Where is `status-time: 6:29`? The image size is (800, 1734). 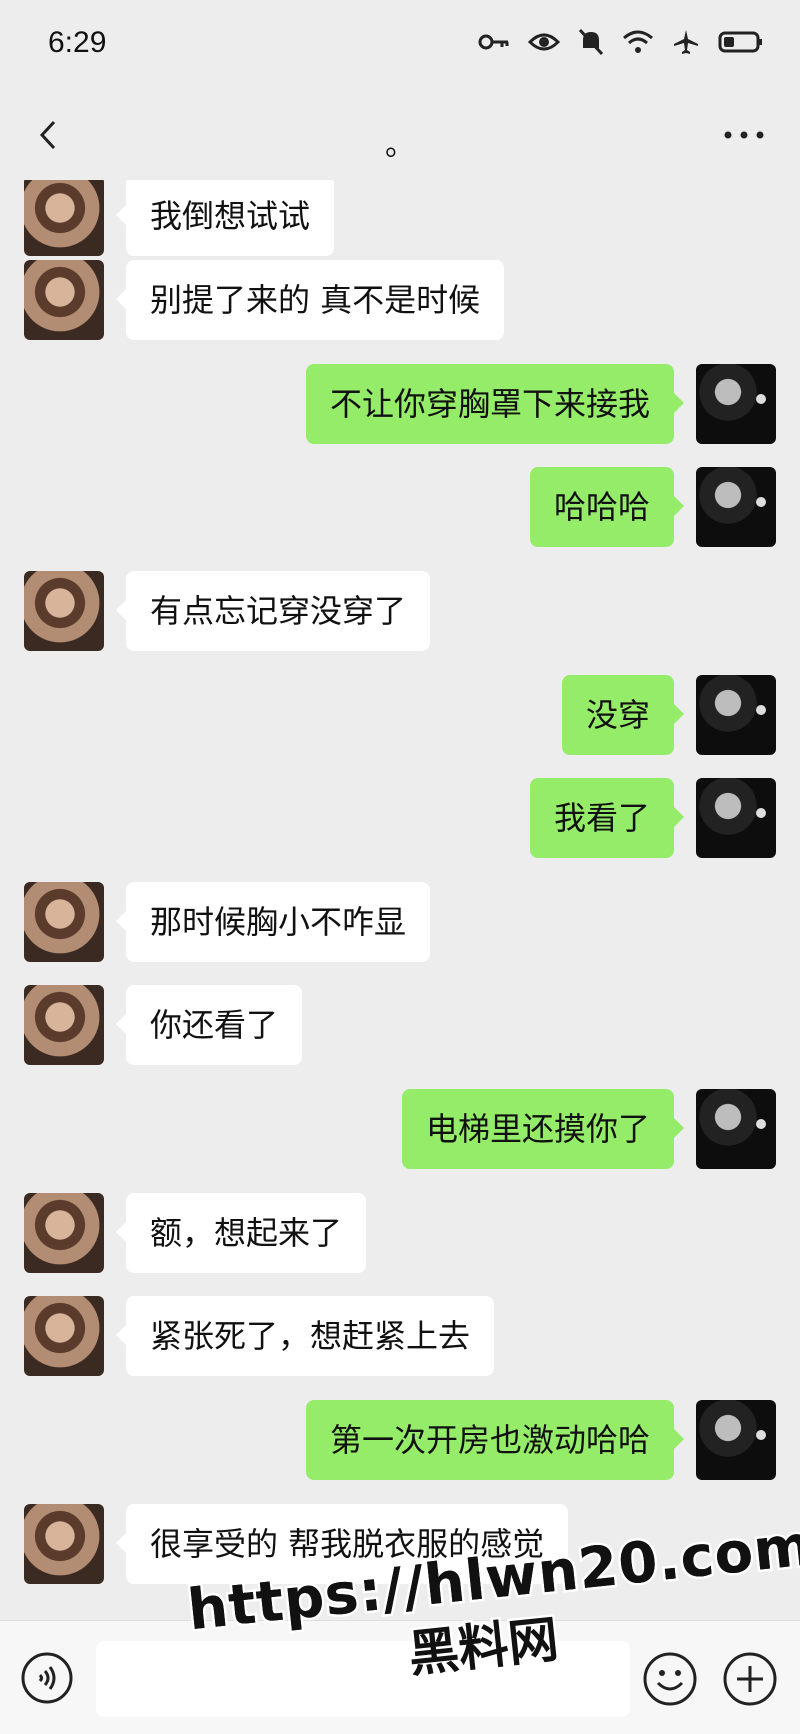
status-time: 6:29 is located at coordinates (77, 42).